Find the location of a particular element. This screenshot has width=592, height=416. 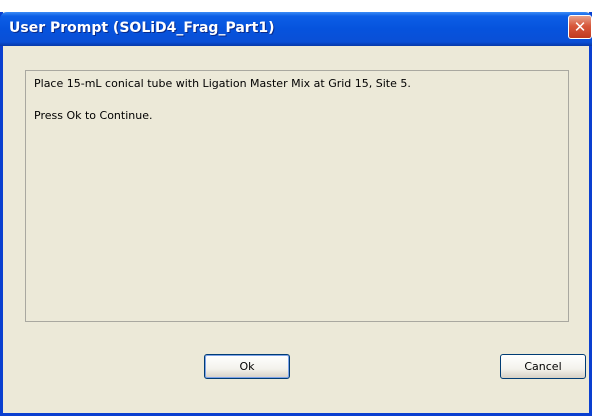

message-line-continue: Press Ok to Continue. is located at coordinates (93, 115).